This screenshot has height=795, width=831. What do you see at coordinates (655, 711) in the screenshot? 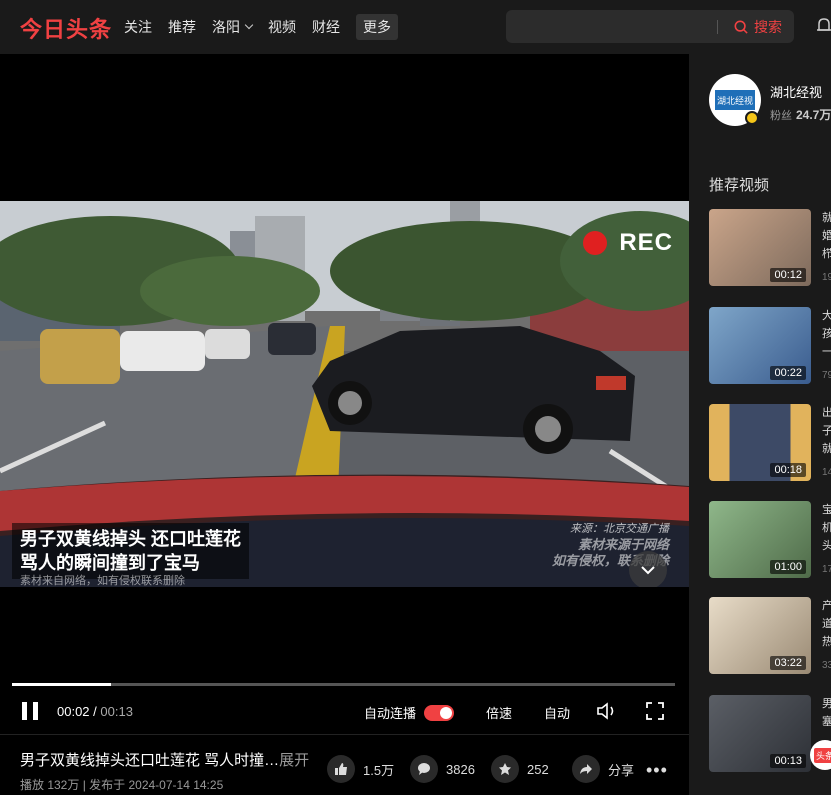
I see `fullscreen-icon` at bounding box center [655, 711].